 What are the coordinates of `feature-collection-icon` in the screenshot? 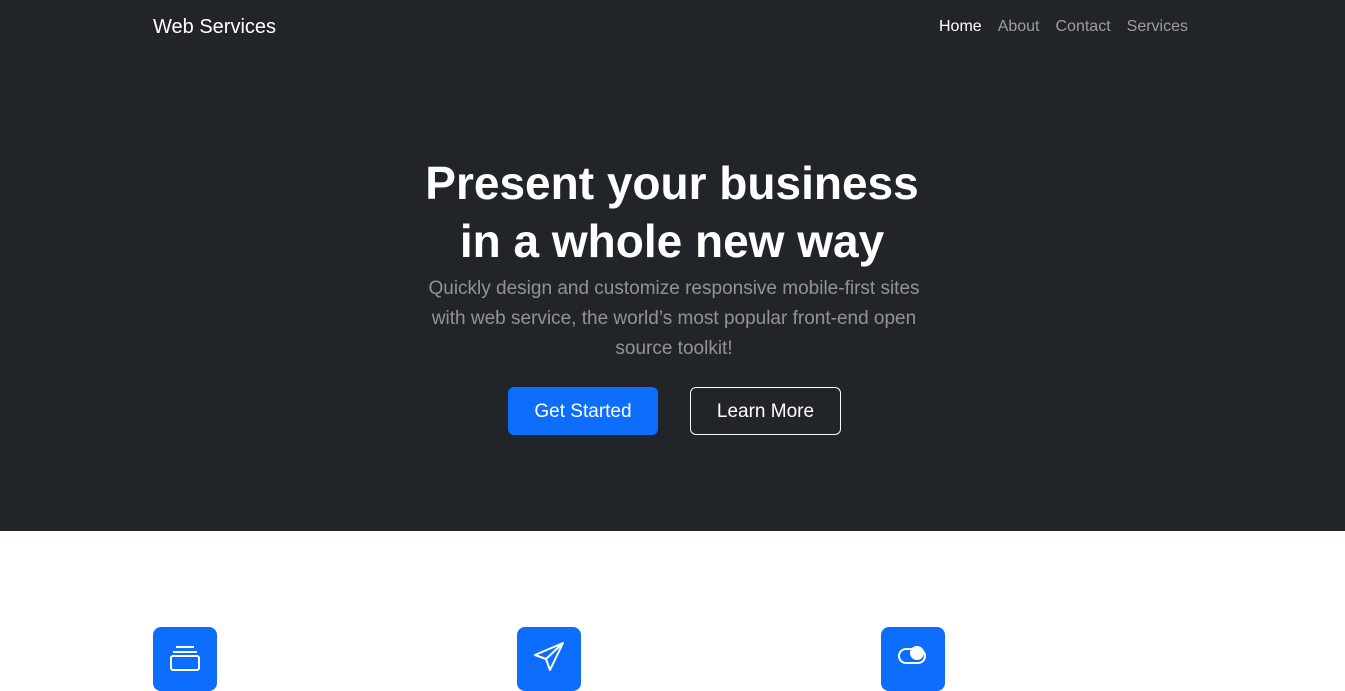 It's located at (185, 659).